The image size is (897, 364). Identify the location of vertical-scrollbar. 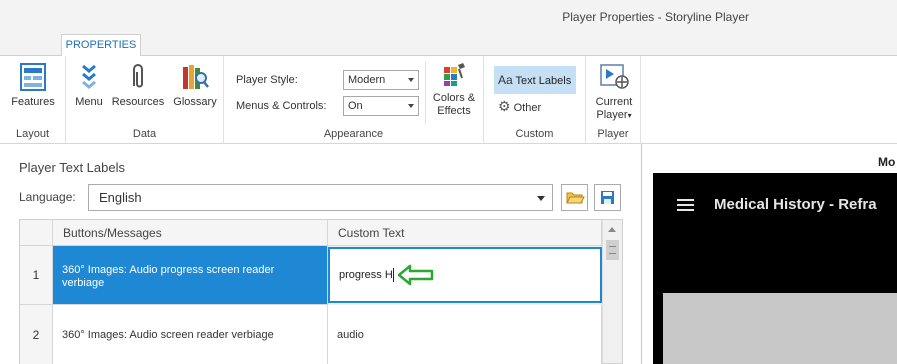
(612, 291).